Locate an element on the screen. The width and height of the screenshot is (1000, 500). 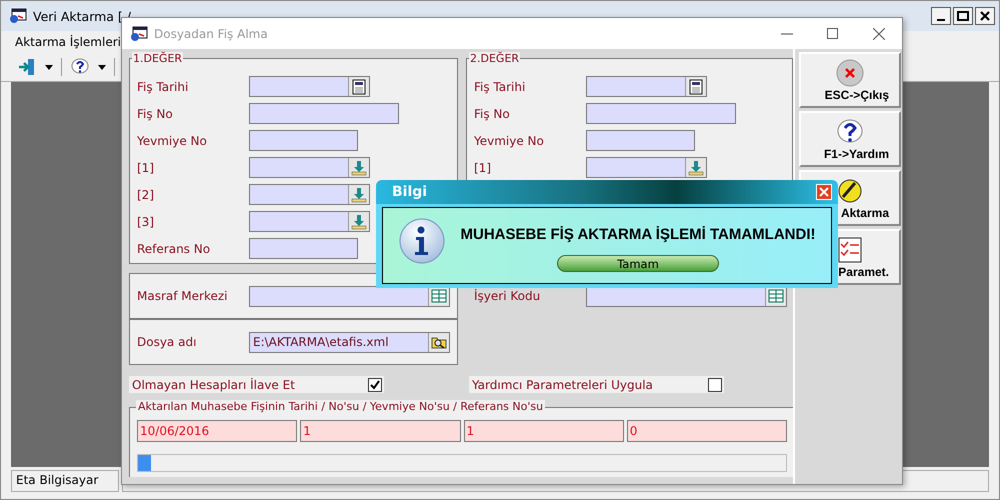
field-label: [3] is located at coordinates (146, 221).